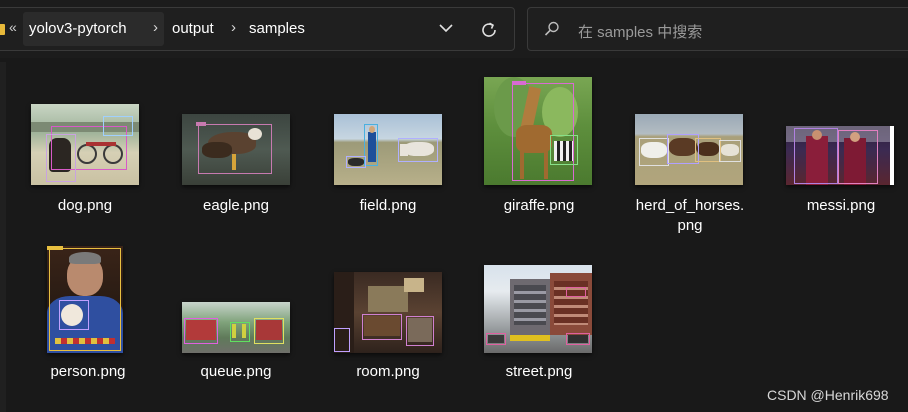 This screenshot has width=908, height=412. What do you see at coordinates (841, 205) in the screenshot?
I see `file-name: messi.png` at bounding box center [841, 205].